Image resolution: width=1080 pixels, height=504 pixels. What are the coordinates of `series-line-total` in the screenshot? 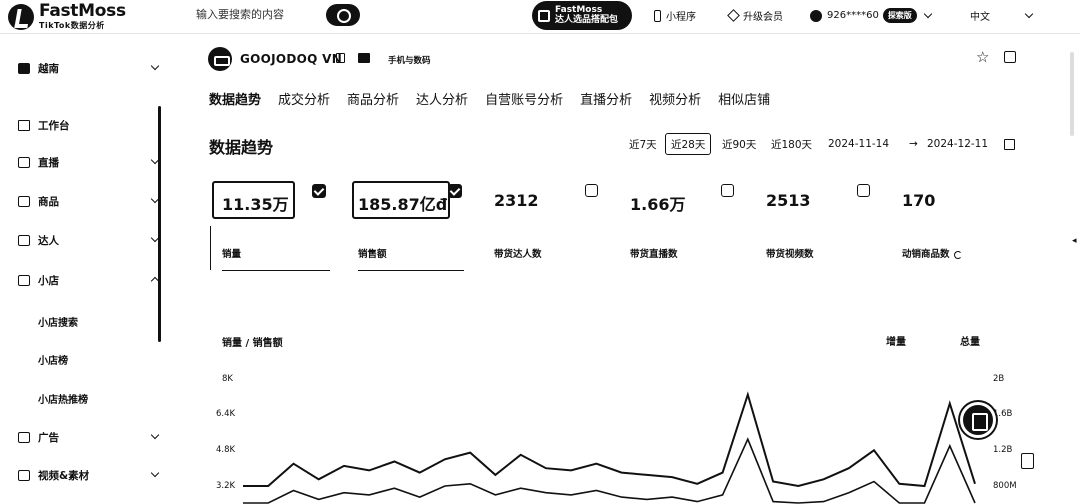 It's located at (609, 470).